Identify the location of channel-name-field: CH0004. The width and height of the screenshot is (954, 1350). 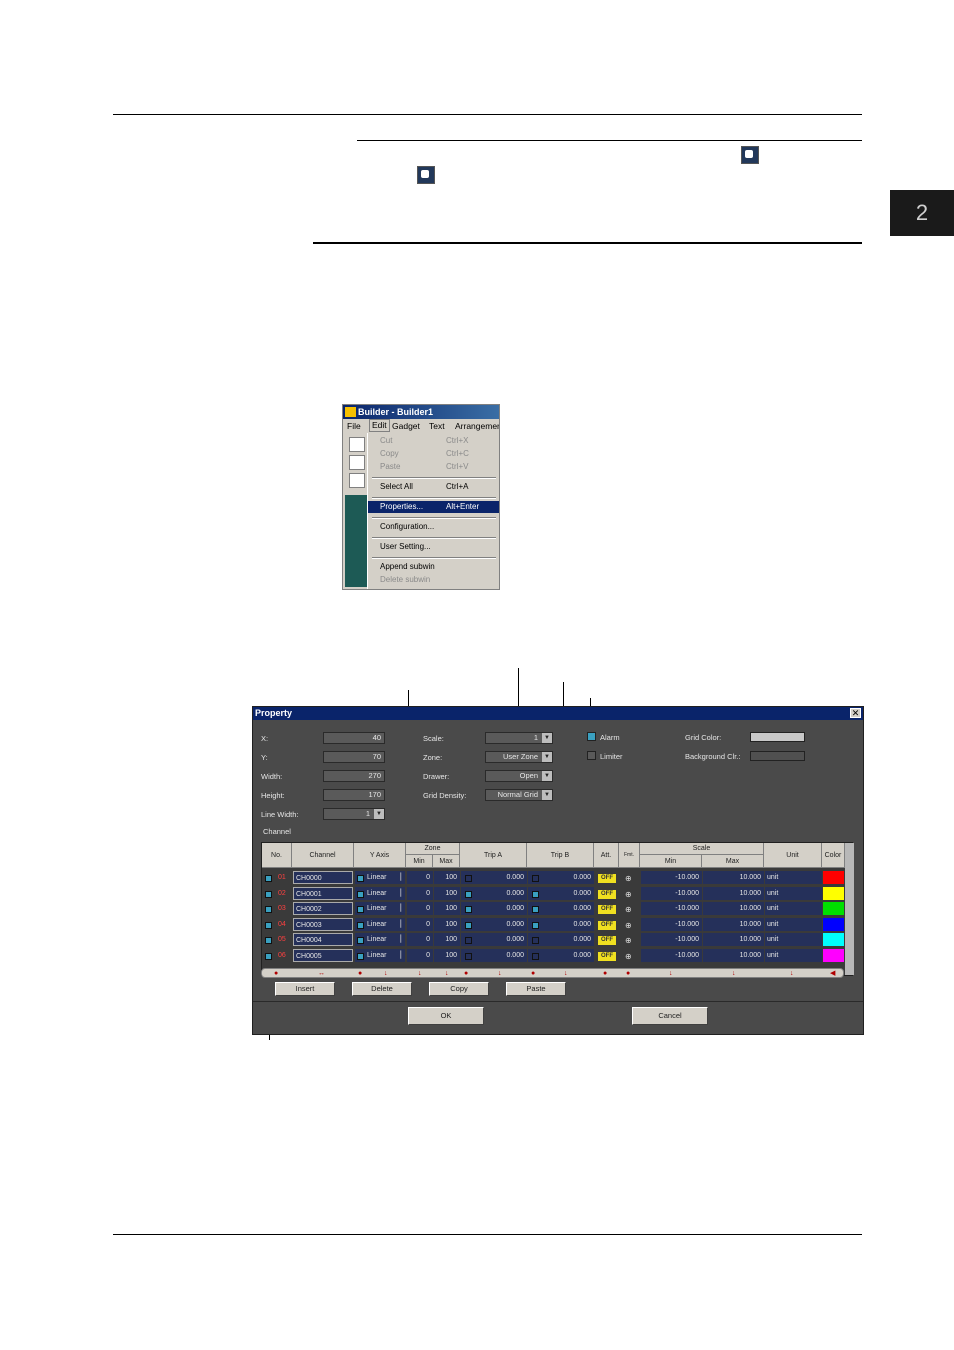
(323, 939).